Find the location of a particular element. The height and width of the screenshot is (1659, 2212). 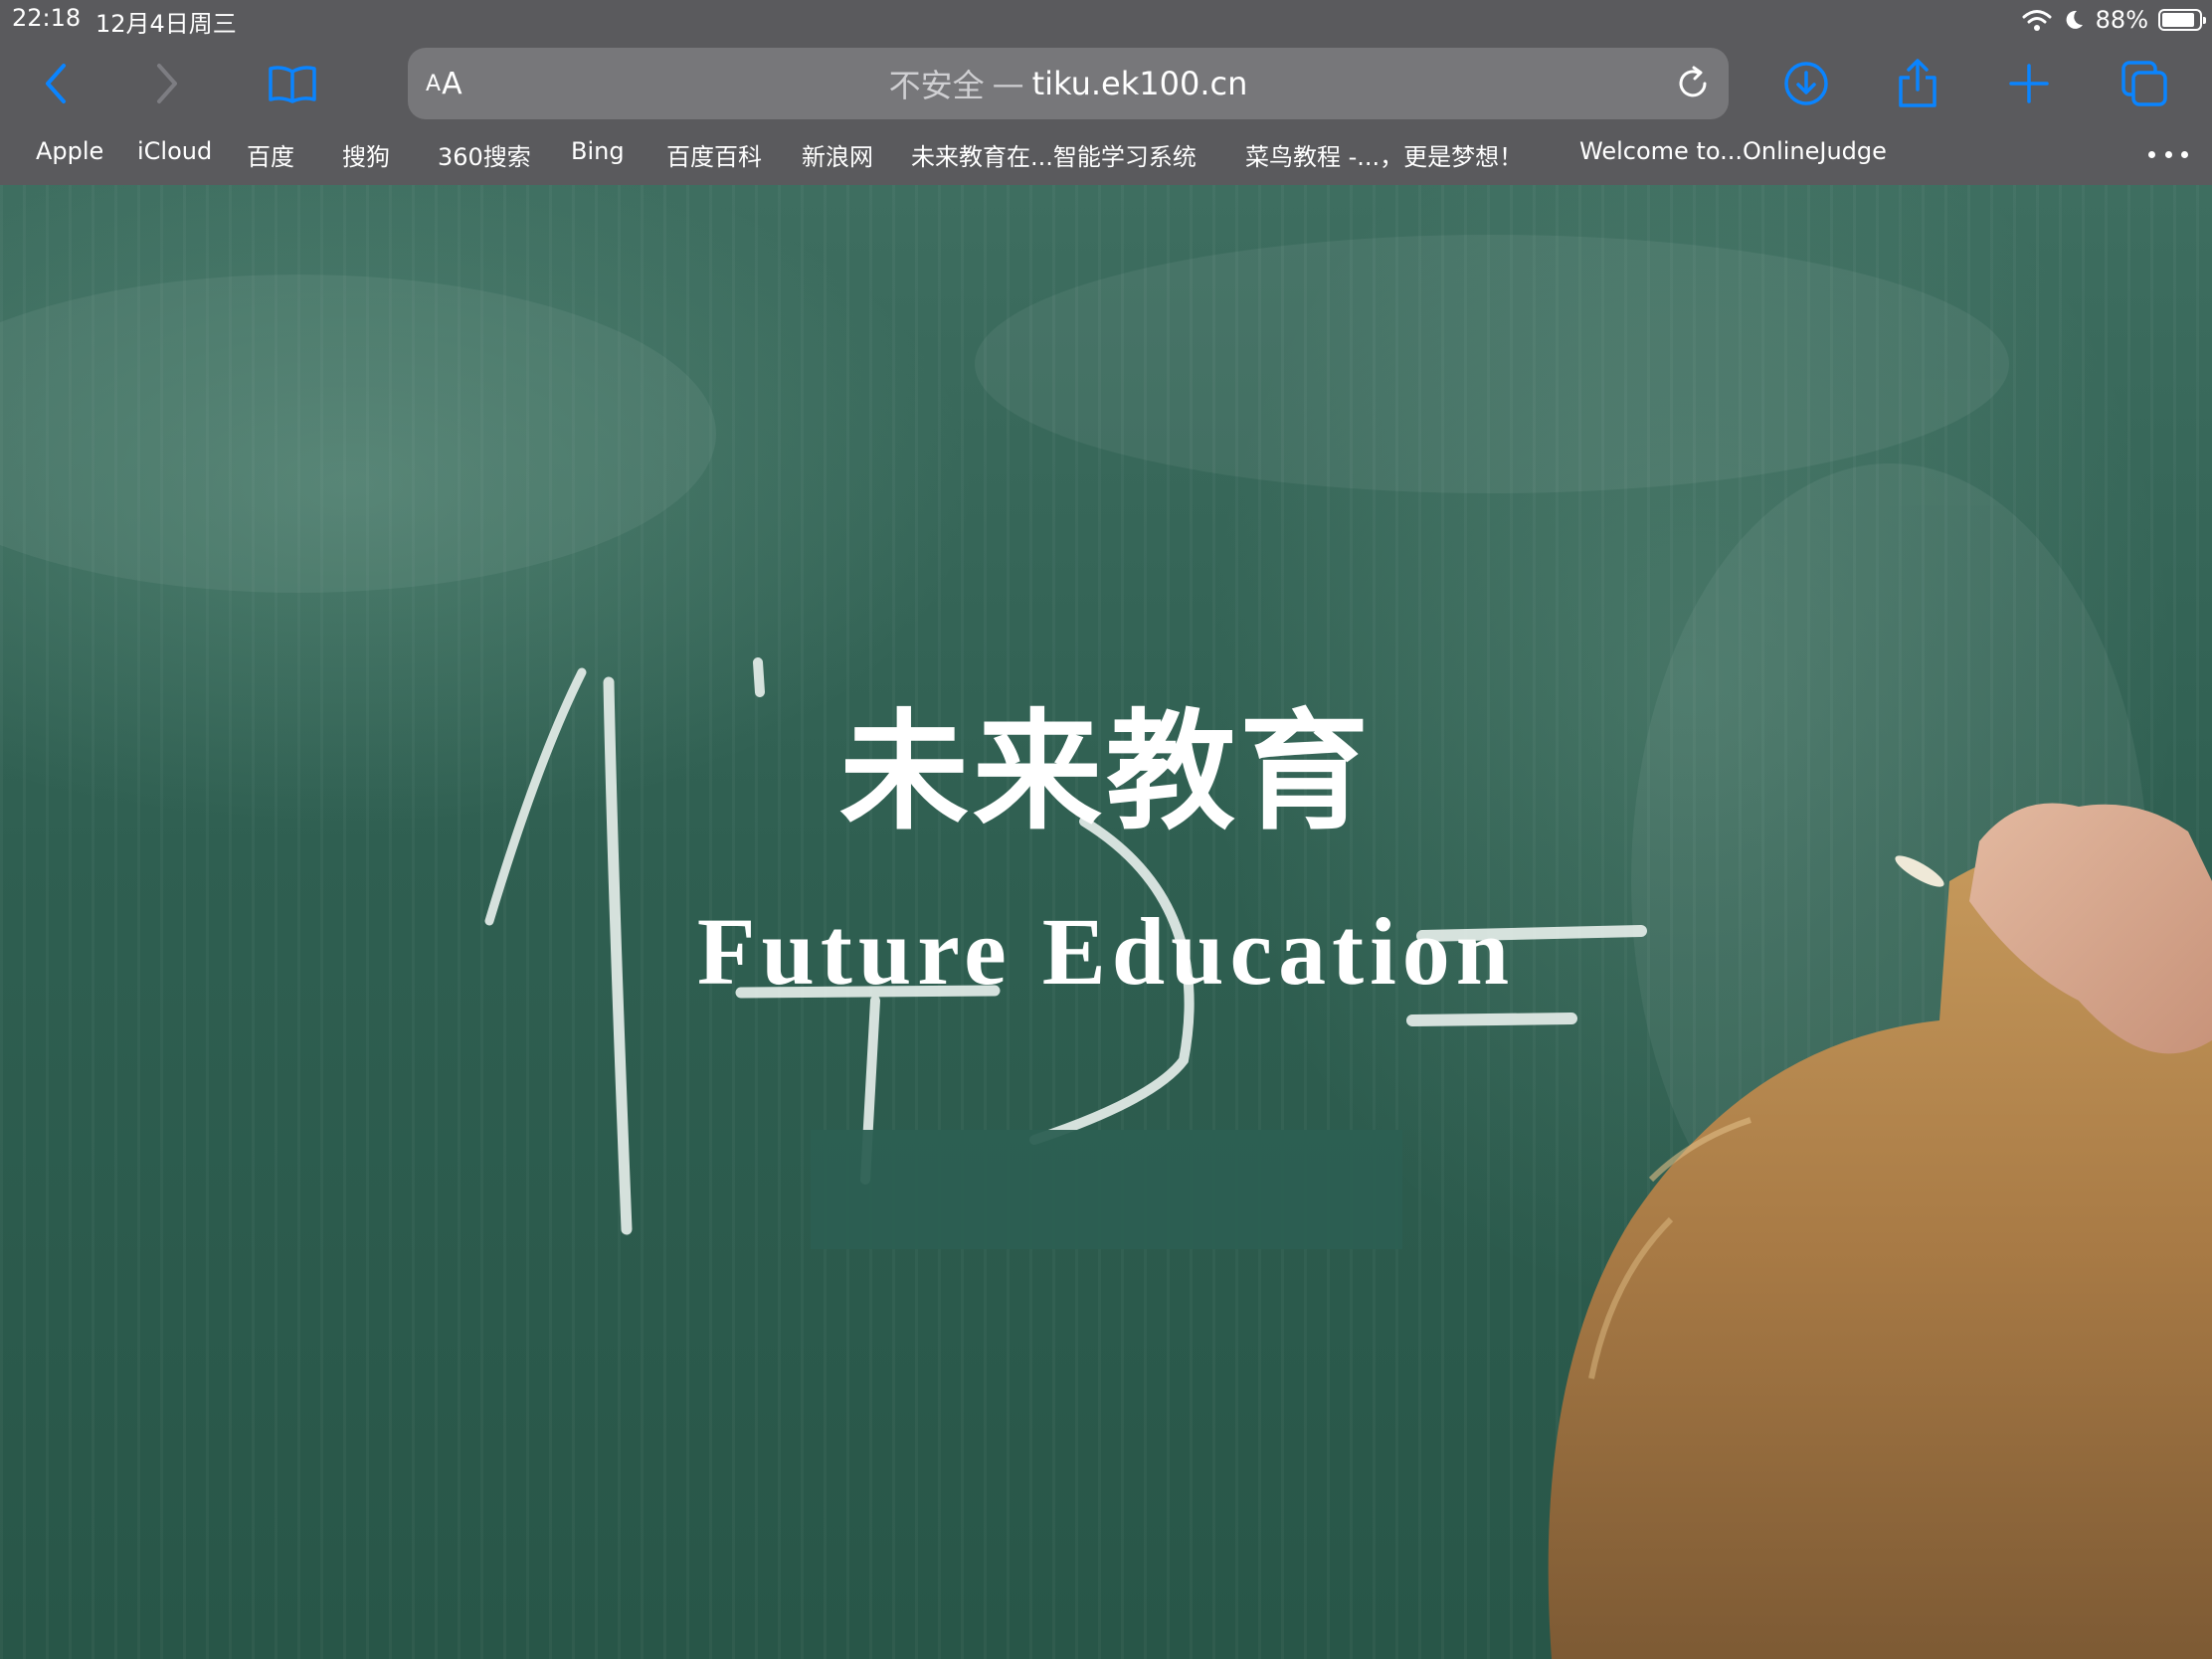

reload-button is located at coordinates (1693, 83).